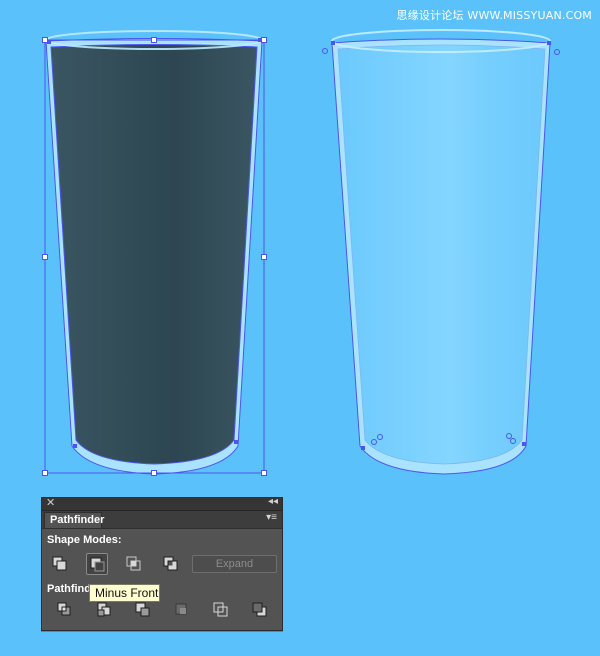  I want to click on double-chevron-left-icon: ◂◂, so click(273, 501).